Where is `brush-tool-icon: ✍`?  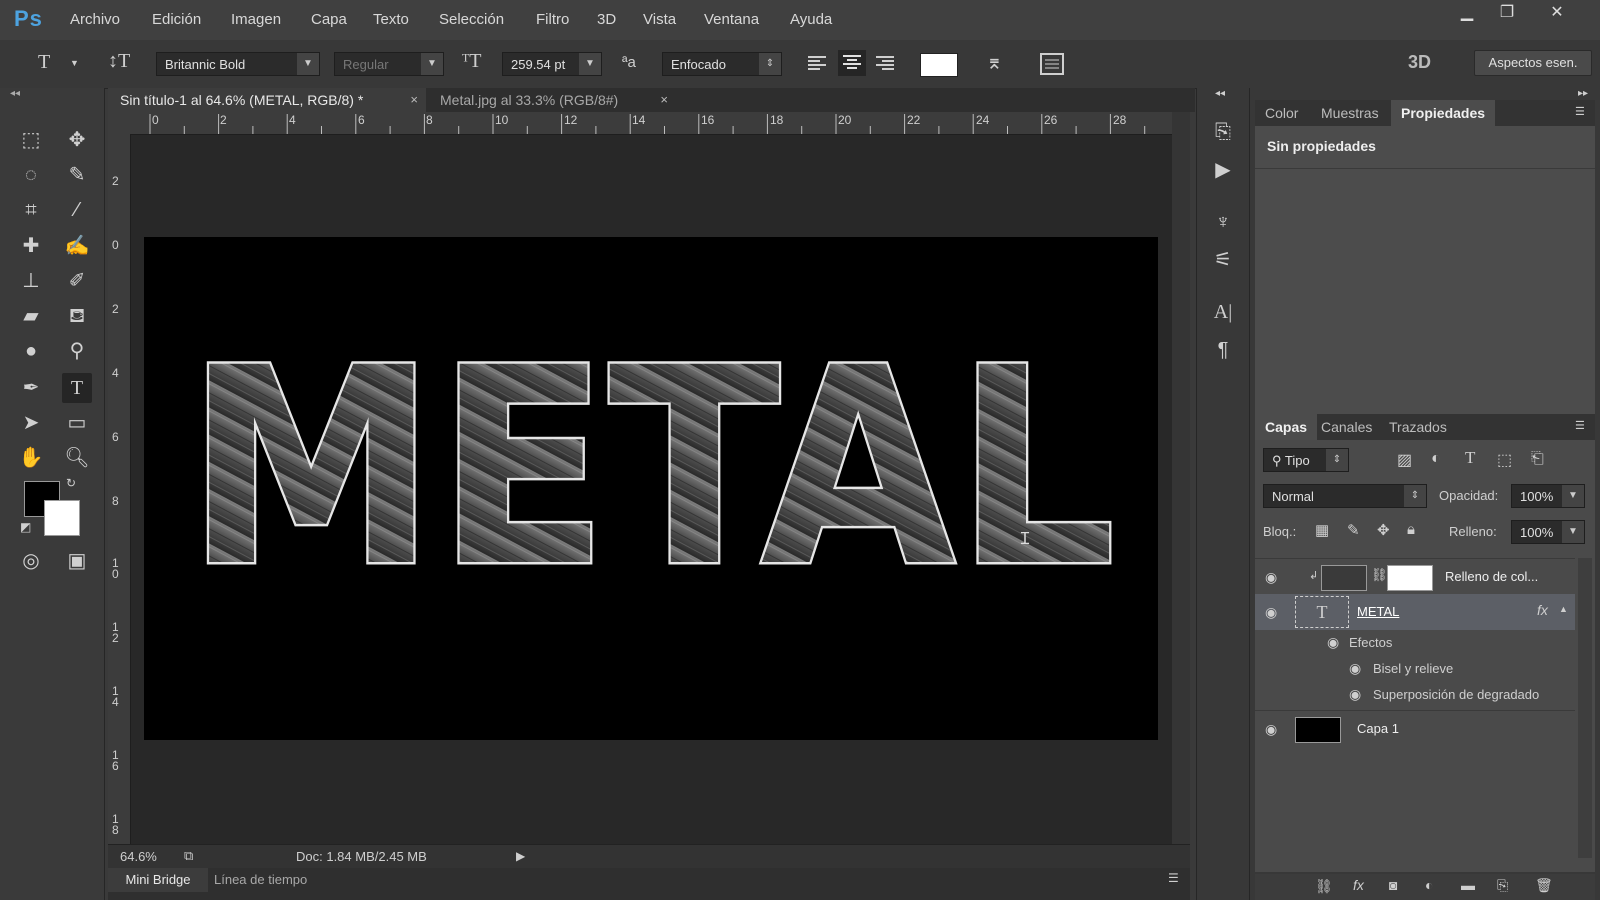 brush-tool-icon: ✍ is located at coordinates (77, 246).